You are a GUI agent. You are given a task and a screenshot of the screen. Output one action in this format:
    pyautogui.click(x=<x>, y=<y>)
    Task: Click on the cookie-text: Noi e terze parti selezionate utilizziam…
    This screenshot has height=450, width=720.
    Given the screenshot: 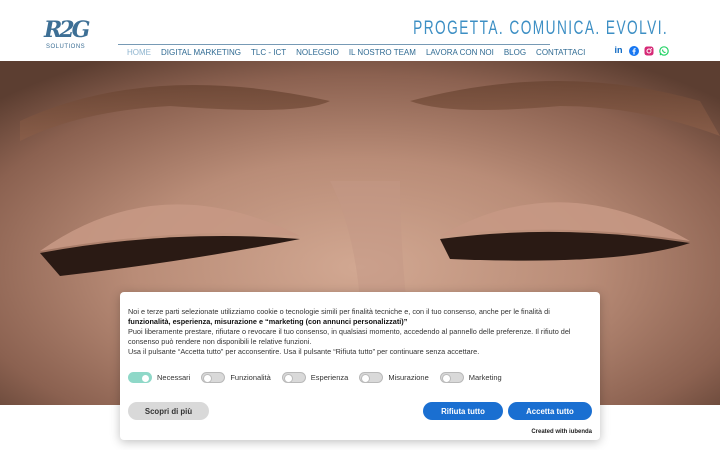 What is the action you would take?
    pyautogui.click(x=361, y=332)
    